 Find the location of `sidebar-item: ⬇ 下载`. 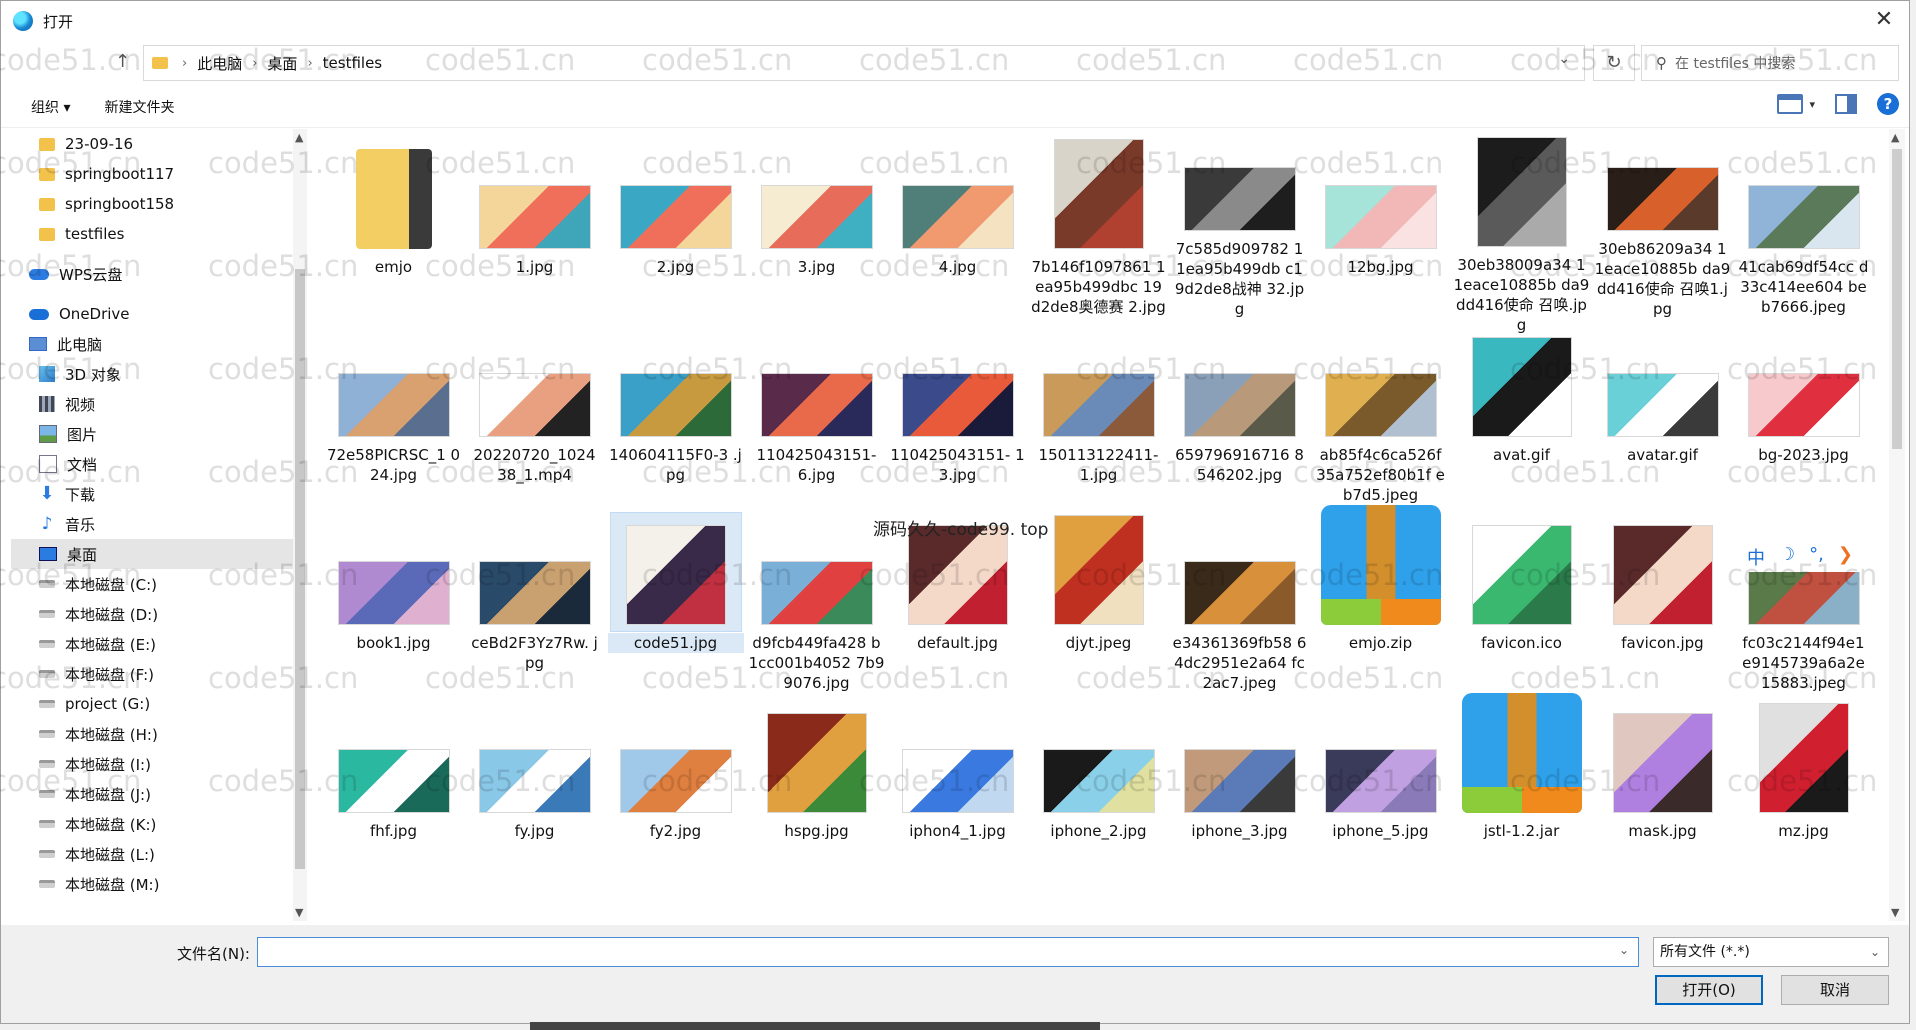

sidebar-item: ⬇ 下载 is located at coordinates (154, 494).